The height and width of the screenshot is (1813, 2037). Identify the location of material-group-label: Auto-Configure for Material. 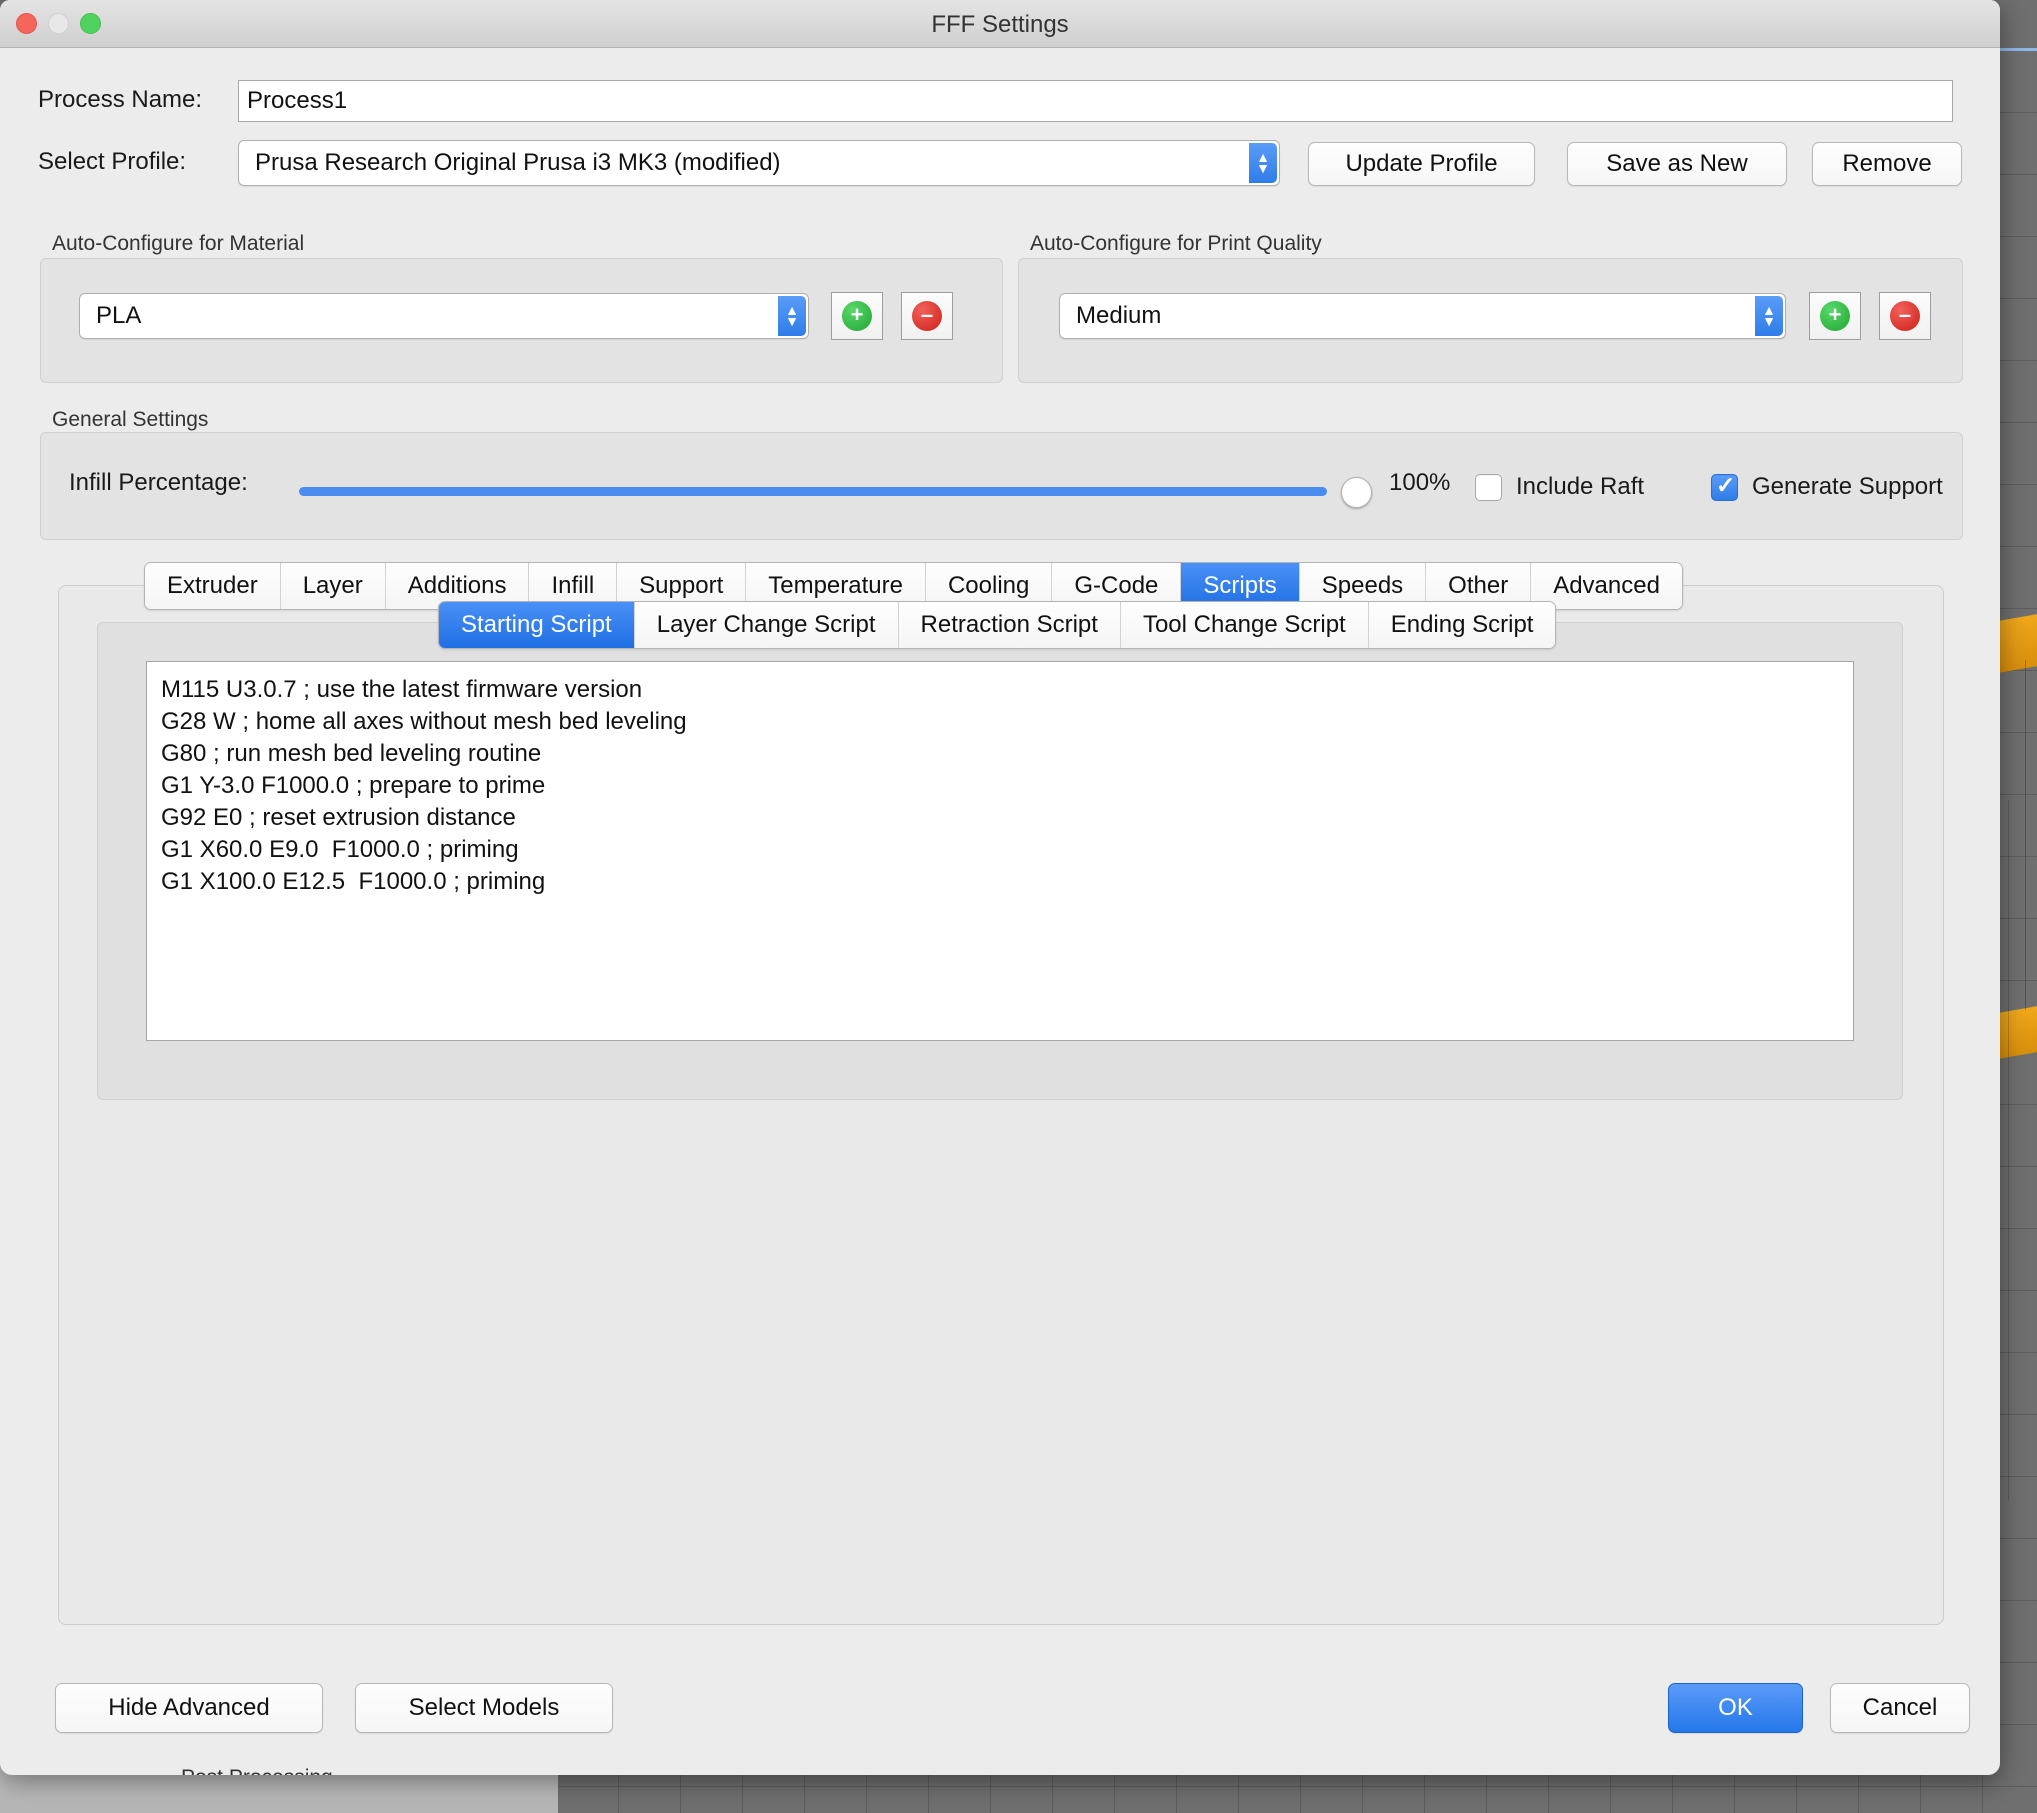
(178, 243).